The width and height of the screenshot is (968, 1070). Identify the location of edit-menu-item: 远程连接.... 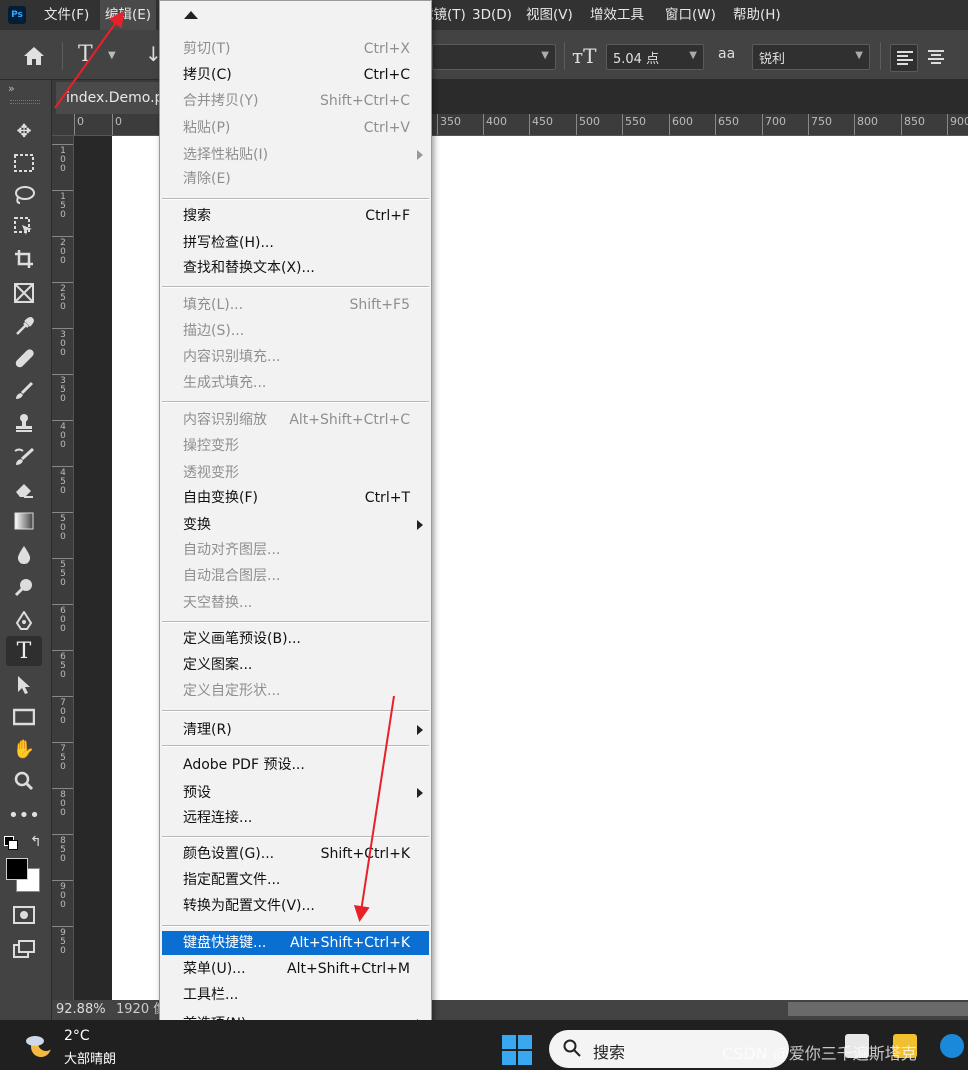
(295, 818).